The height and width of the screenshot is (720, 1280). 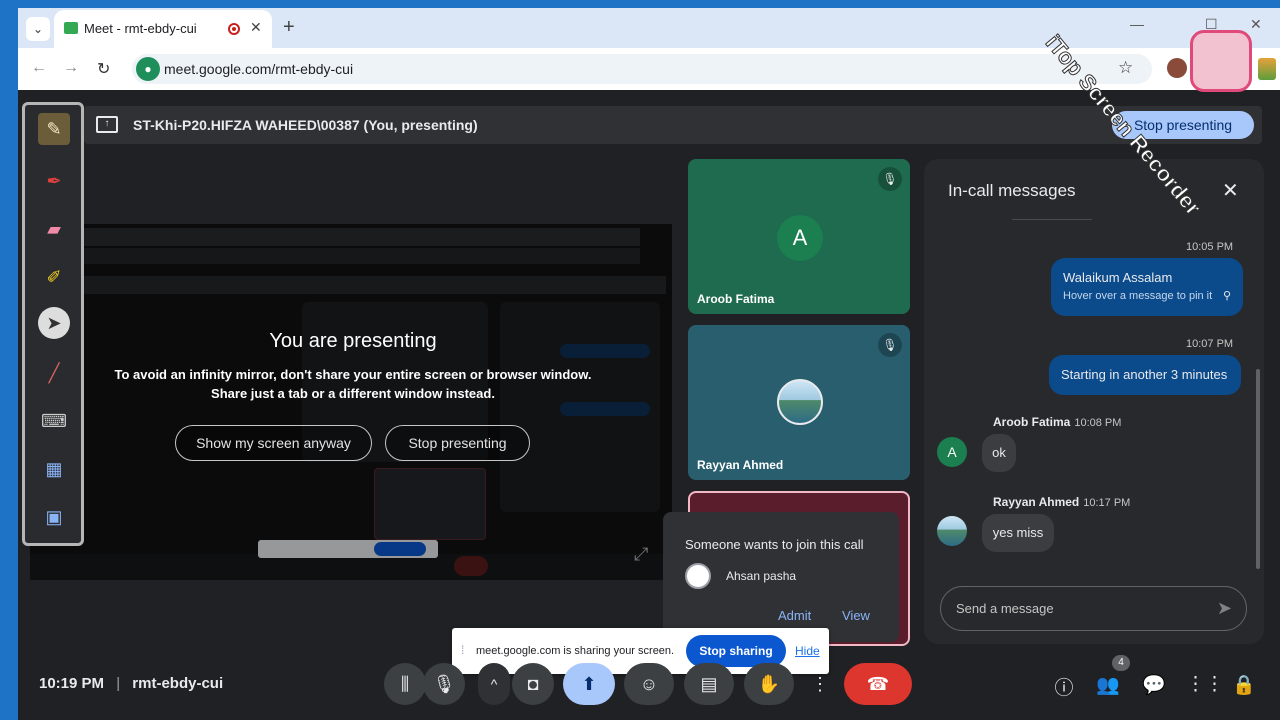 I want to click on participant-name: Rayyan Ahmed, so click(x=740, y=465).